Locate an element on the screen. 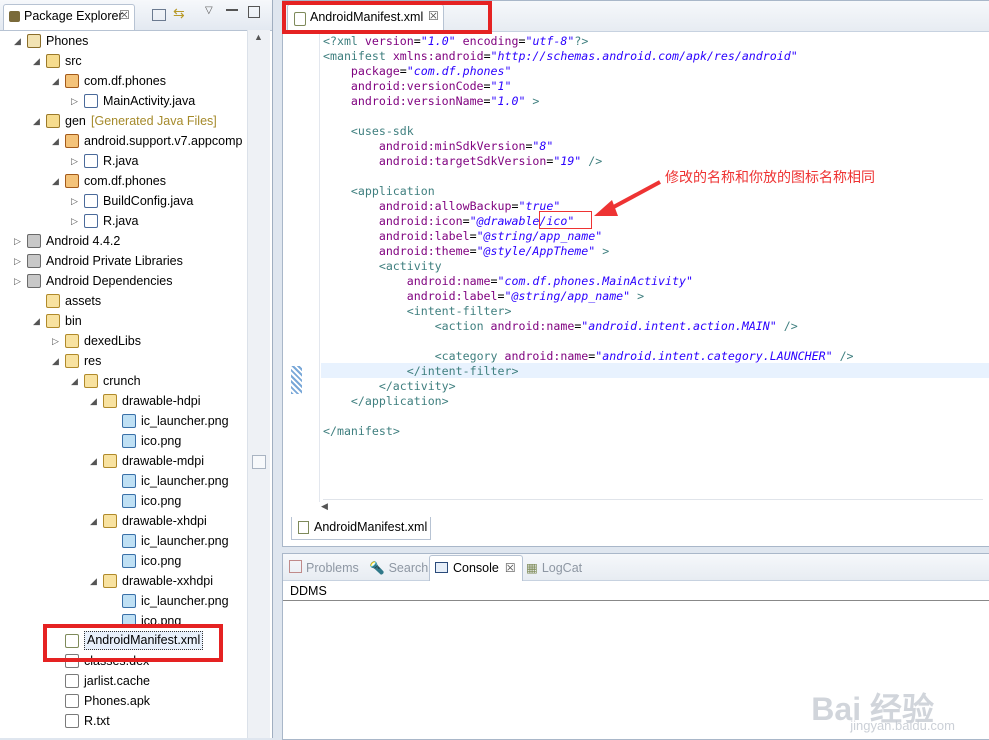  tree-item: ◢ gen [Generated Java Files] is located at coordinates (123, 121).